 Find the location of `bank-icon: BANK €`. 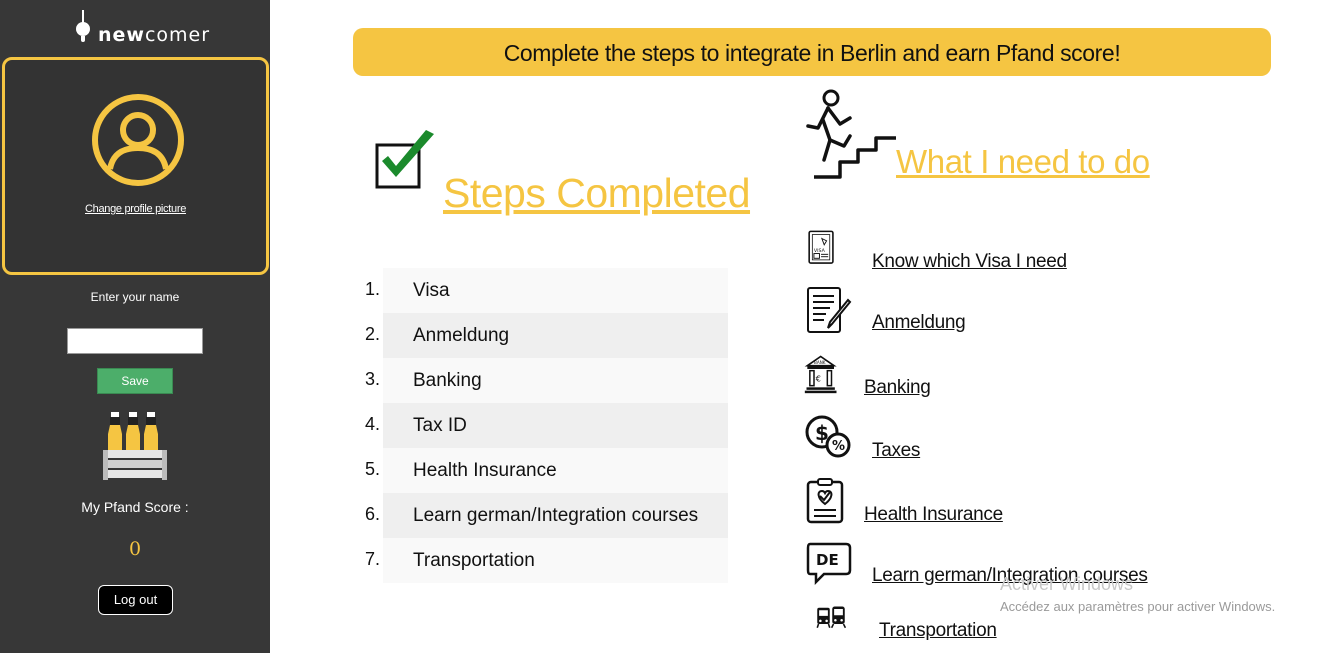

bank-icon: BANK € is located at coordinates (820, 374).